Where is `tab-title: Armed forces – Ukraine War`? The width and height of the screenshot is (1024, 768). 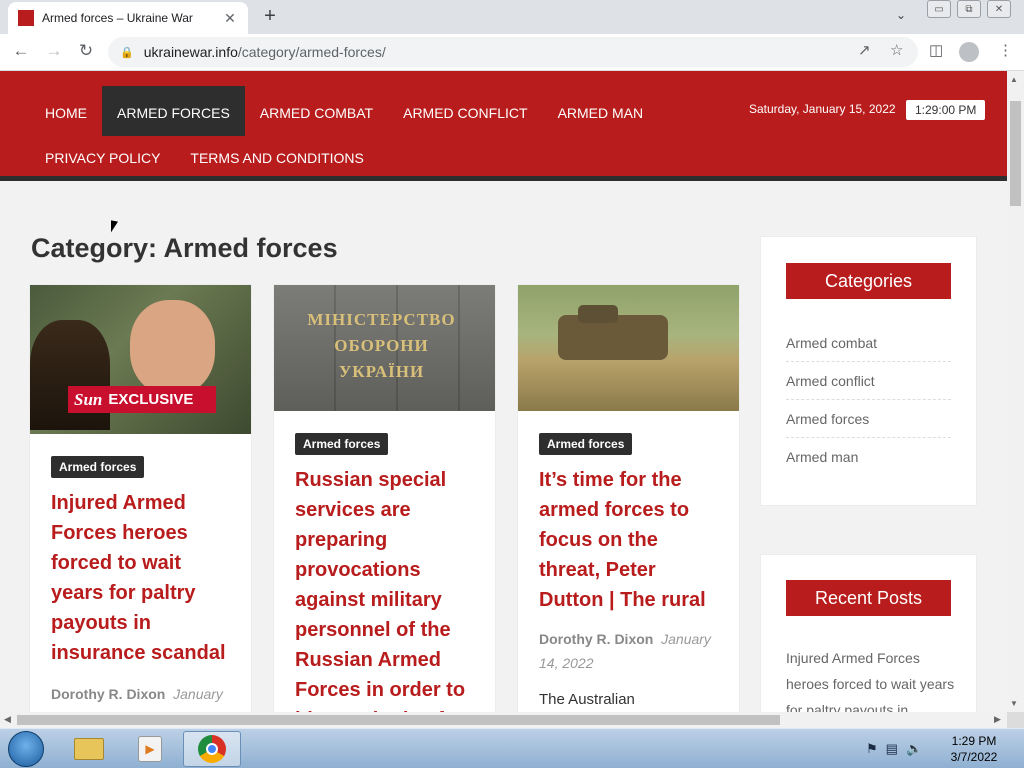
tab-title: Armed forces – Ukraine War is located at coordinates (117, 18).